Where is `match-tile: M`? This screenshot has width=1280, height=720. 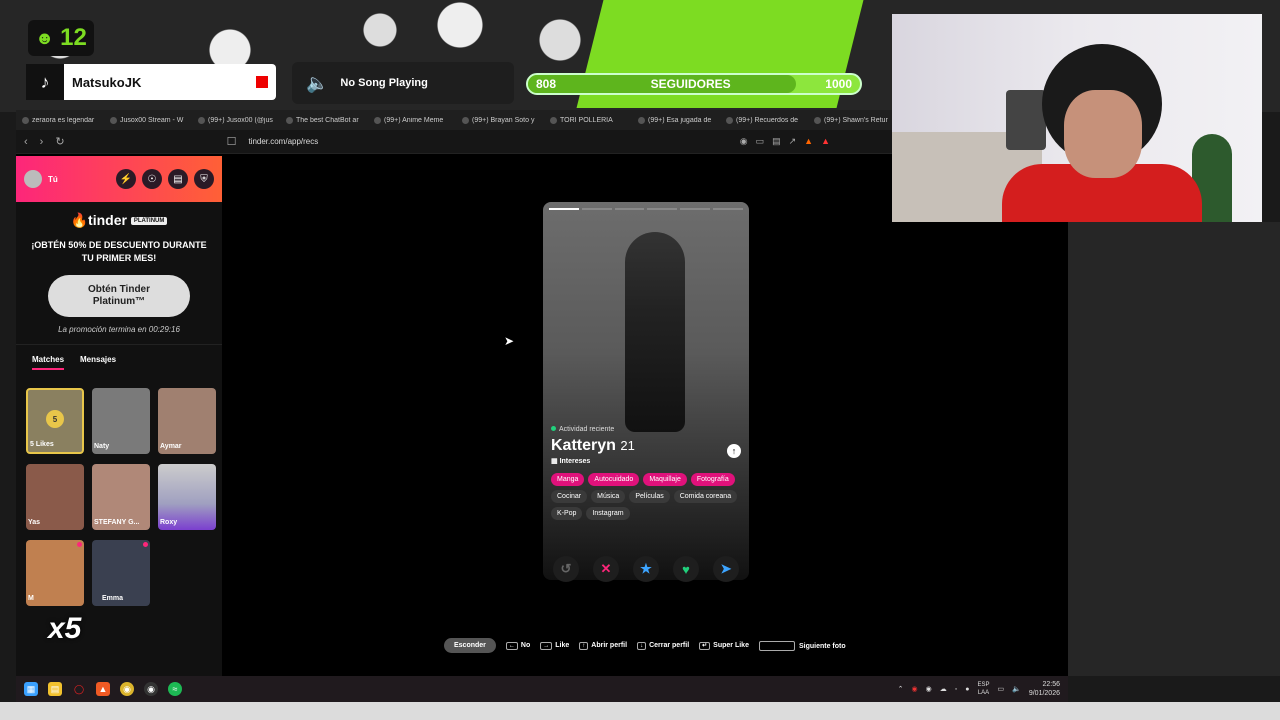 match-tile: M is located at coordinates (55, 573).